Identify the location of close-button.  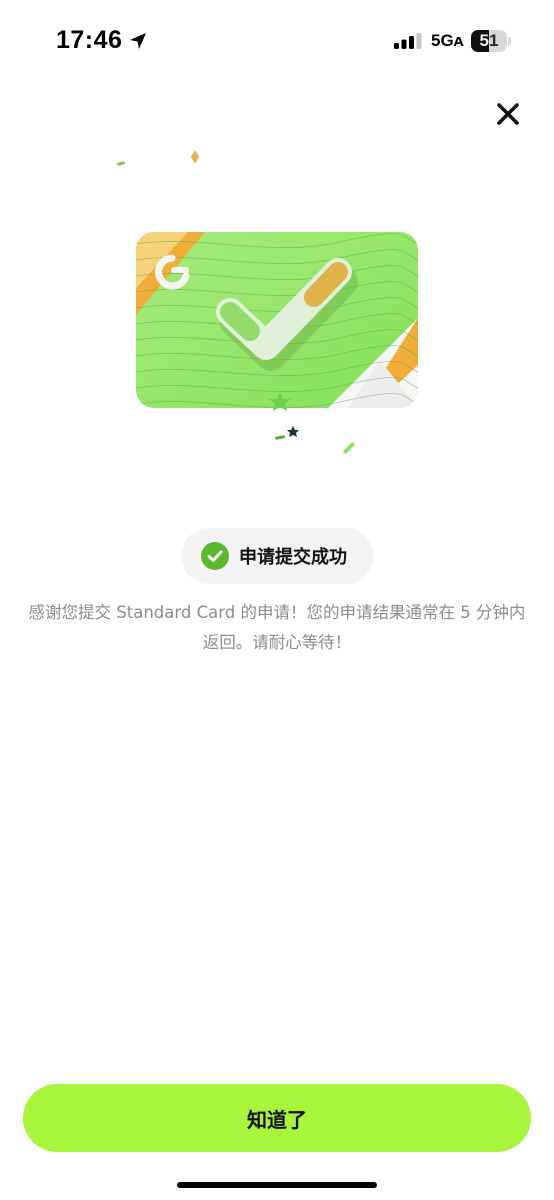
(508, 114).